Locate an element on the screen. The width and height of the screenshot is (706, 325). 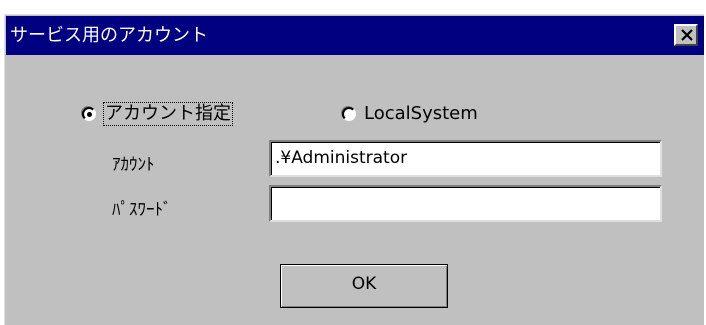
close-icon is located at coordinates (687, 35).